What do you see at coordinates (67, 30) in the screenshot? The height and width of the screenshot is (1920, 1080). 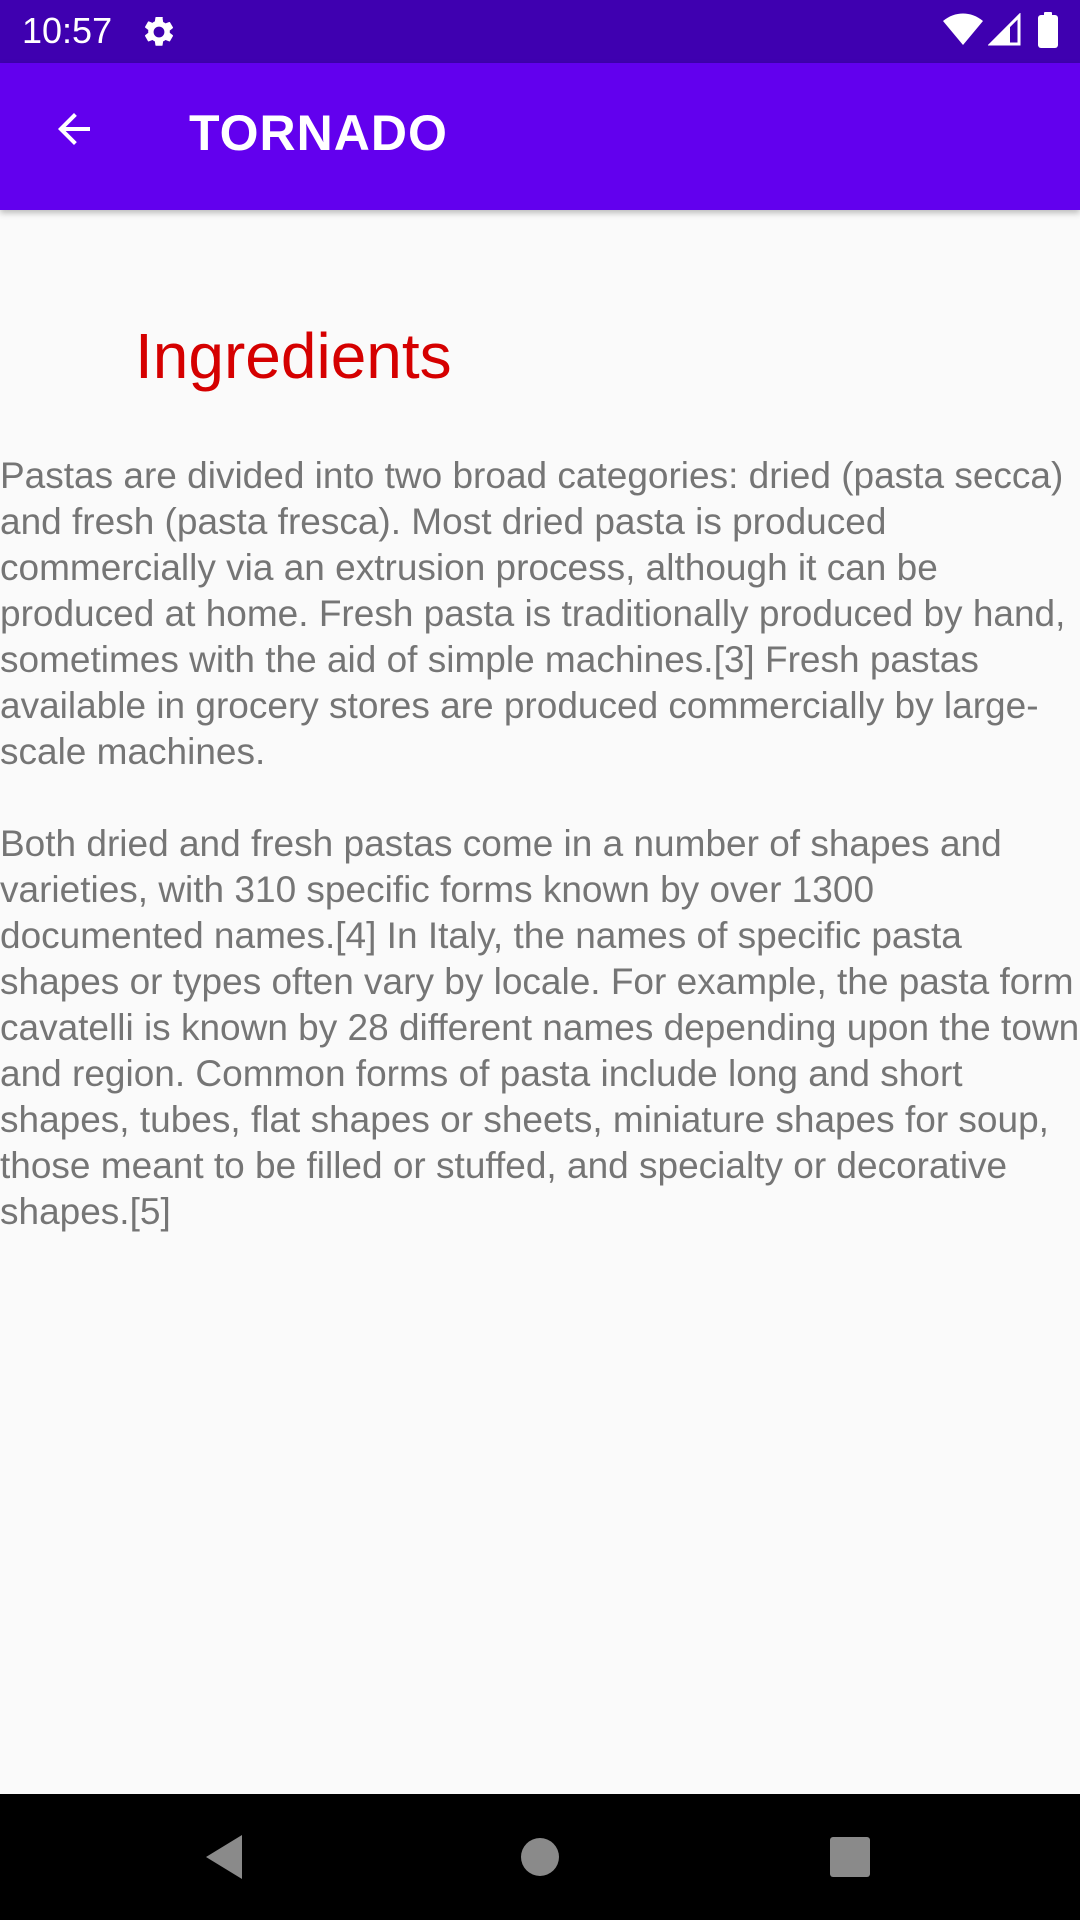 I see `status-time: 10:57` at bounding box center [67, 30].